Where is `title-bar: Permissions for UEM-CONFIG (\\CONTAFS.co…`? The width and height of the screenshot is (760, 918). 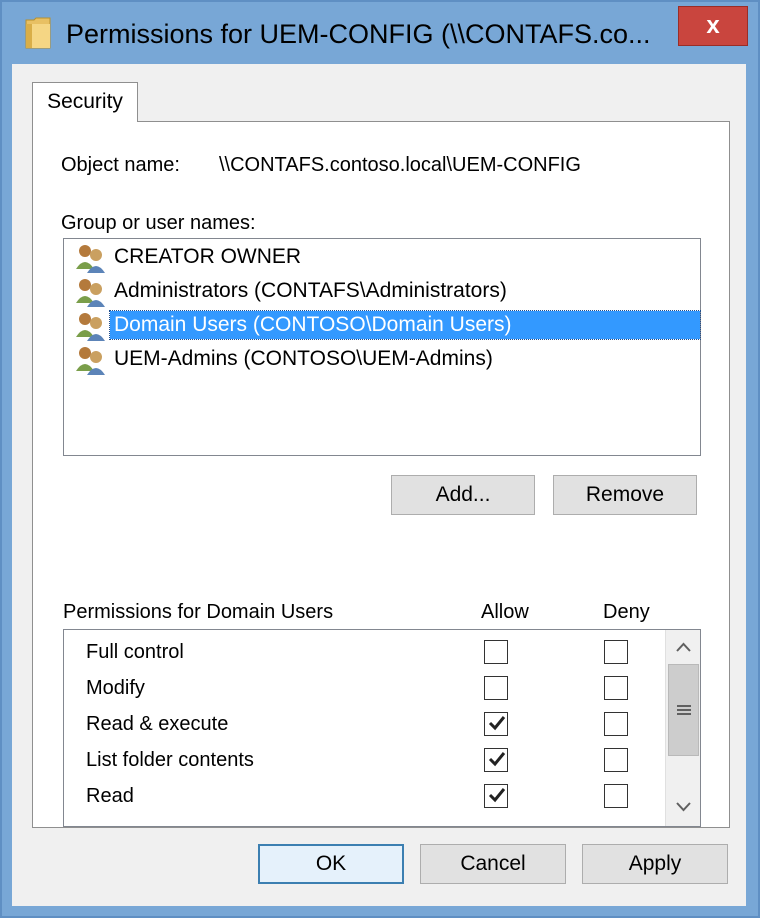 title-bar: Permissions for UEM-CONFIG (\\CONTAFS.co… is located at coordinates (380, 33).